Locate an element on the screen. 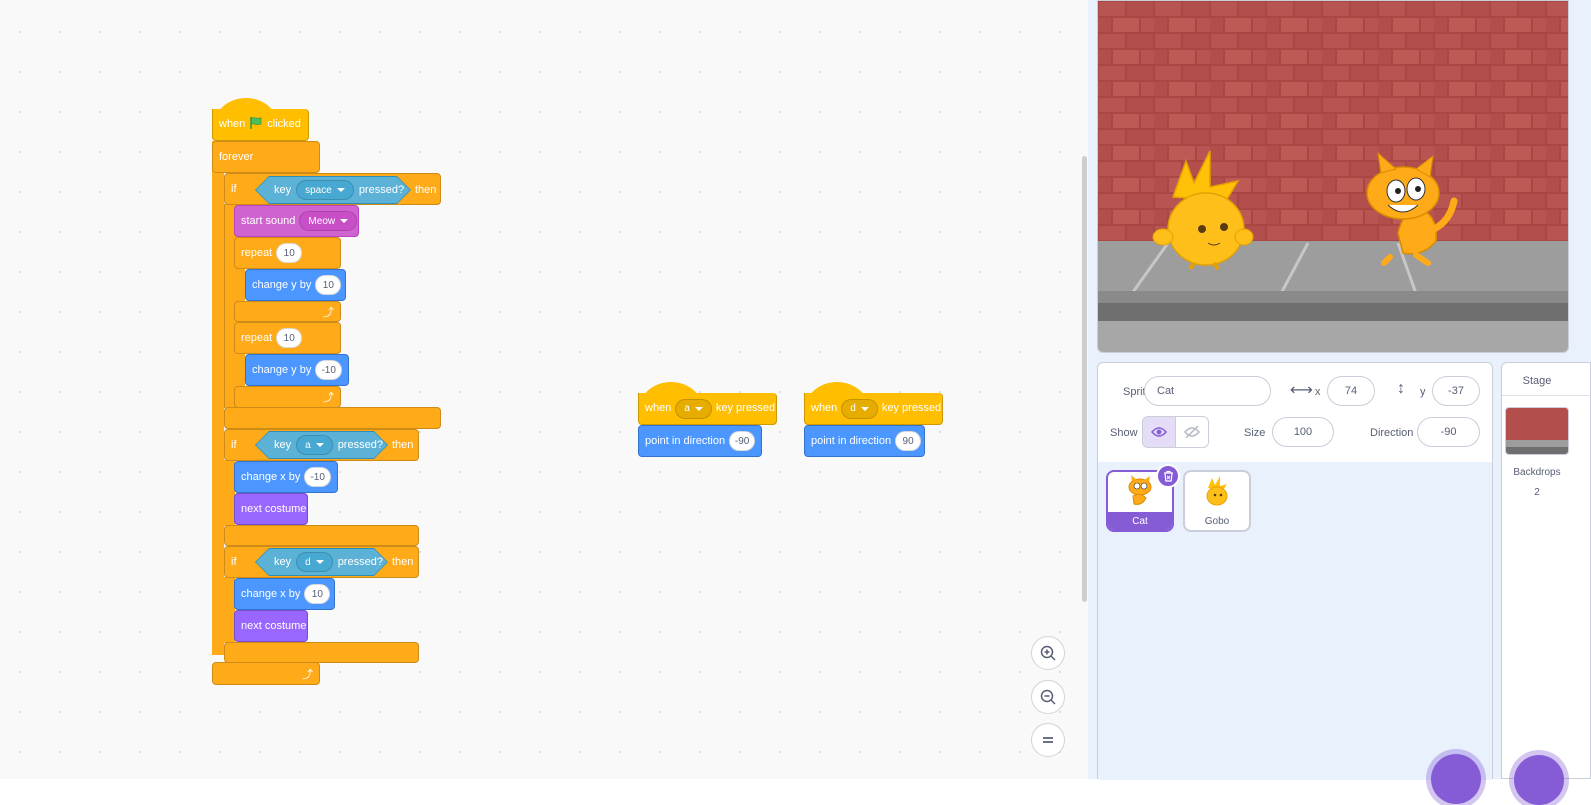 This screenshot has height=805, width=1591. backdrops-label: Backdrops is located at coordinates (1537, 472).